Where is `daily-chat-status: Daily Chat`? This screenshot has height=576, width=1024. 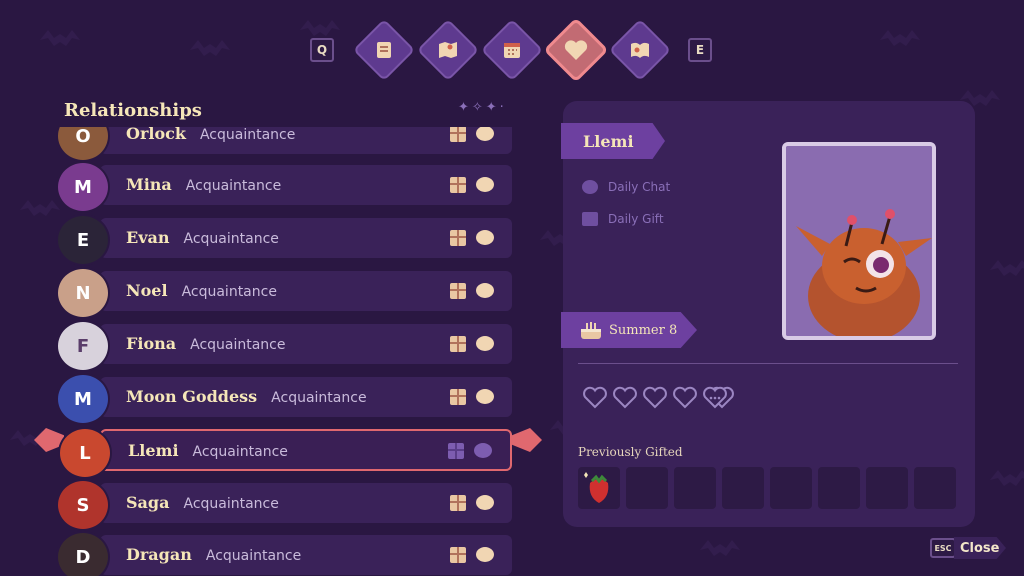
daily-chat-status: Daily Chat is located at coordinates (626, 187).